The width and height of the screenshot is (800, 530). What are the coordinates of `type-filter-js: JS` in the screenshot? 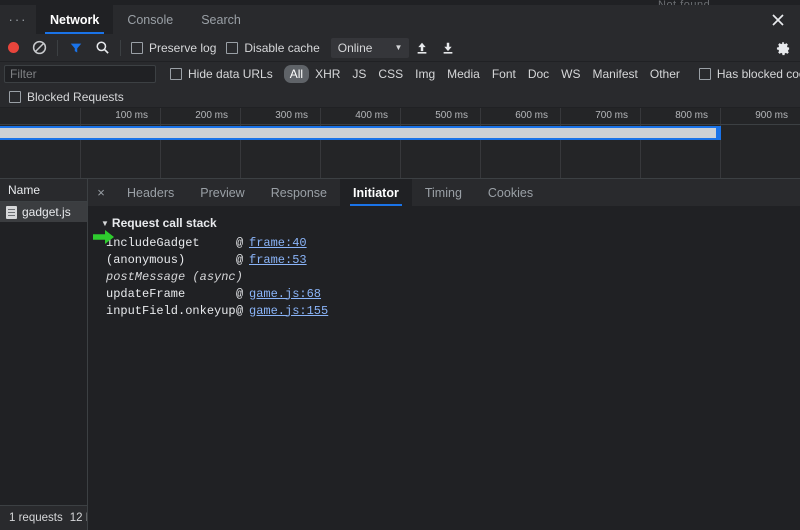 It's located at (359, 74).